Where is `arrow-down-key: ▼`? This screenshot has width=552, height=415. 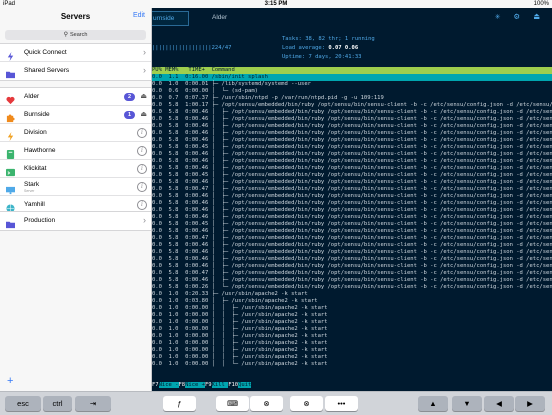
arrow-down-key: ▼ is located at coordinates (467, 403).